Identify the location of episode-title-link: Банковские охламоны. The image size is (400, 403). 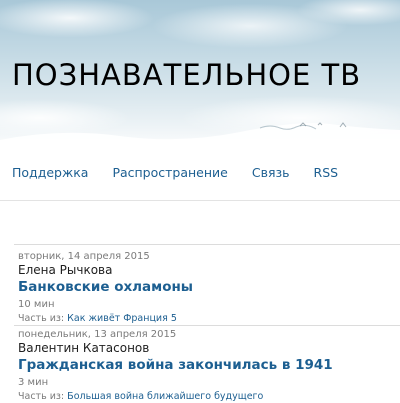
(209, 287).